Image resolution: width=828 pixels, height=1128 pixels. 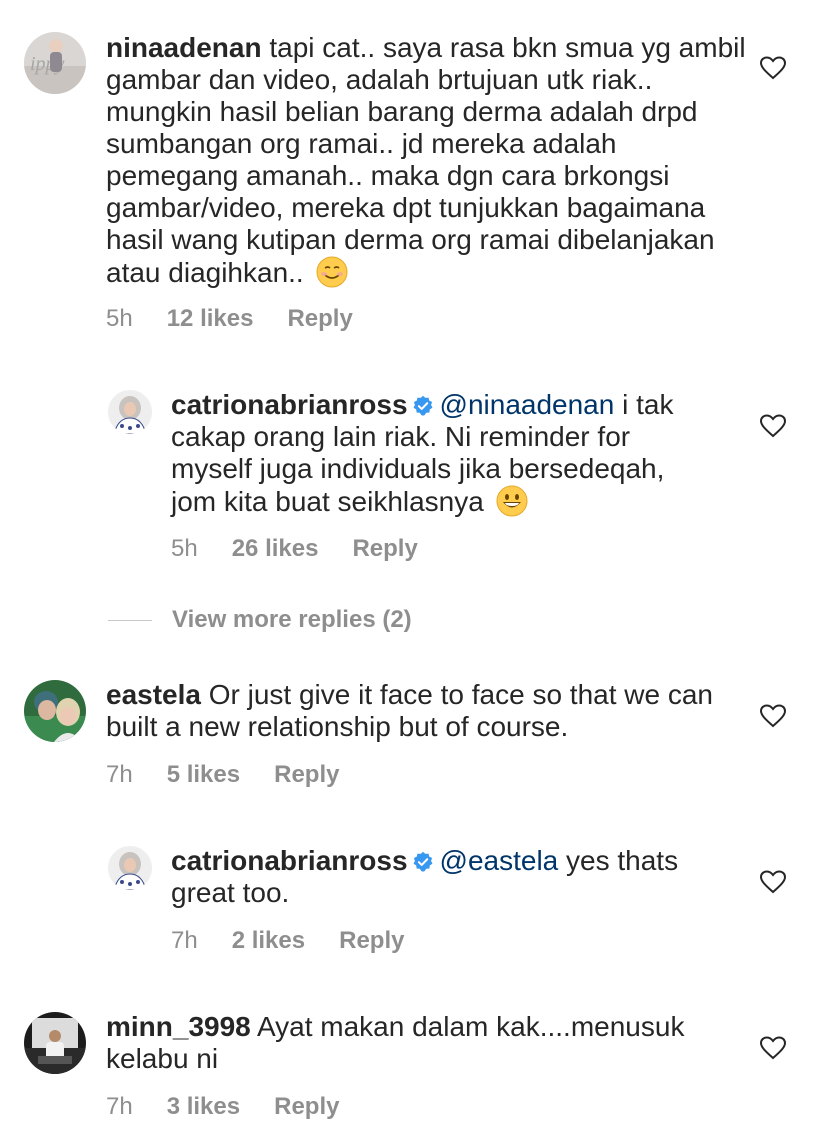 What do you see at coordinates (268, 941) in the screenshot?
I see `likes-count: 2 likes` at bounding box center [268, 941].